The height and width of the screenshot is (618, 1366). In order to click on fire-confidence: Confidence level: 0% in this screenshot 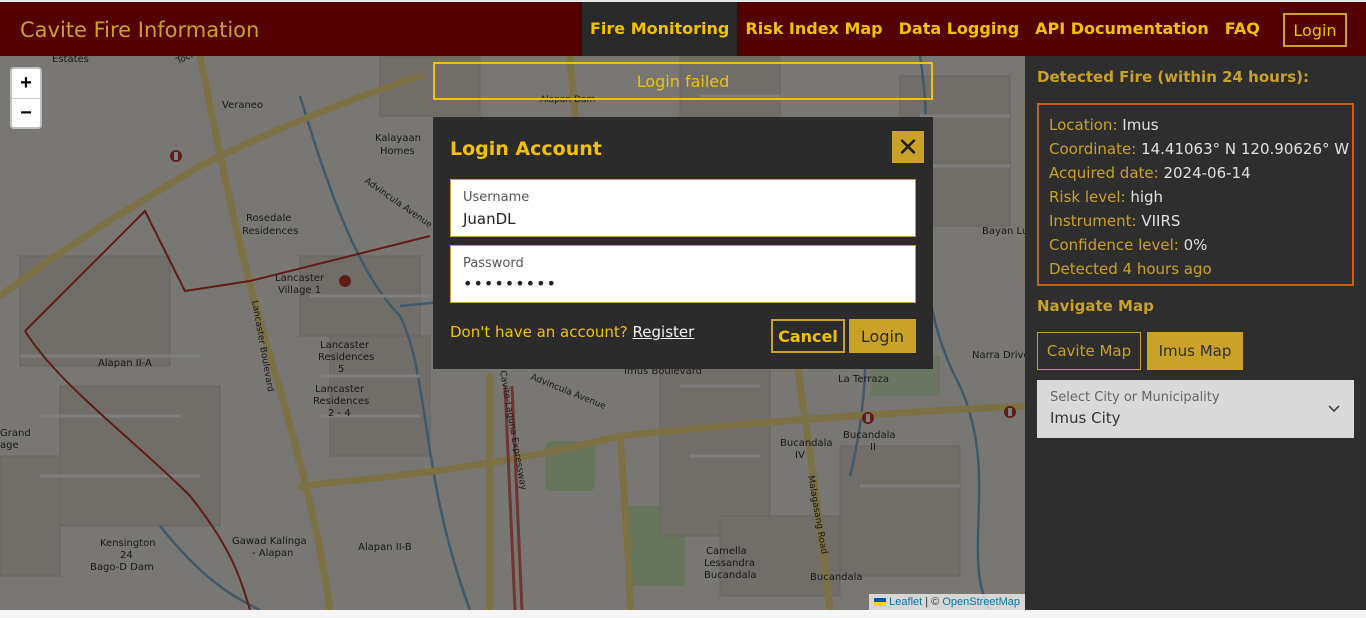, I will do `click(1128, 245)`.